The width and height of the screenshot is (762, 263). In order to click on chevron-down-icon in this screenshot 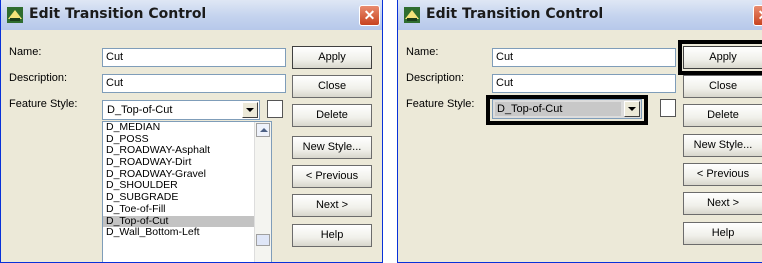, I will do `click(250, 110)`.